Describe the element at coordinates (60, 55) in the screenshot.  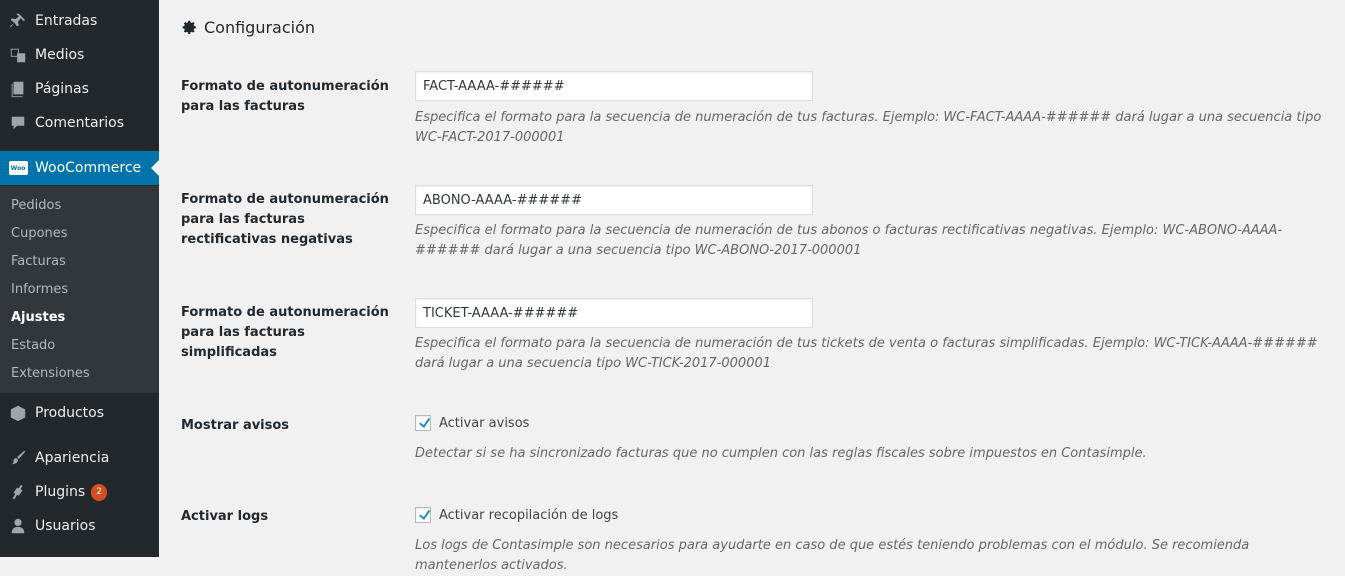
I see `menu-item-label: Medios` at that location.